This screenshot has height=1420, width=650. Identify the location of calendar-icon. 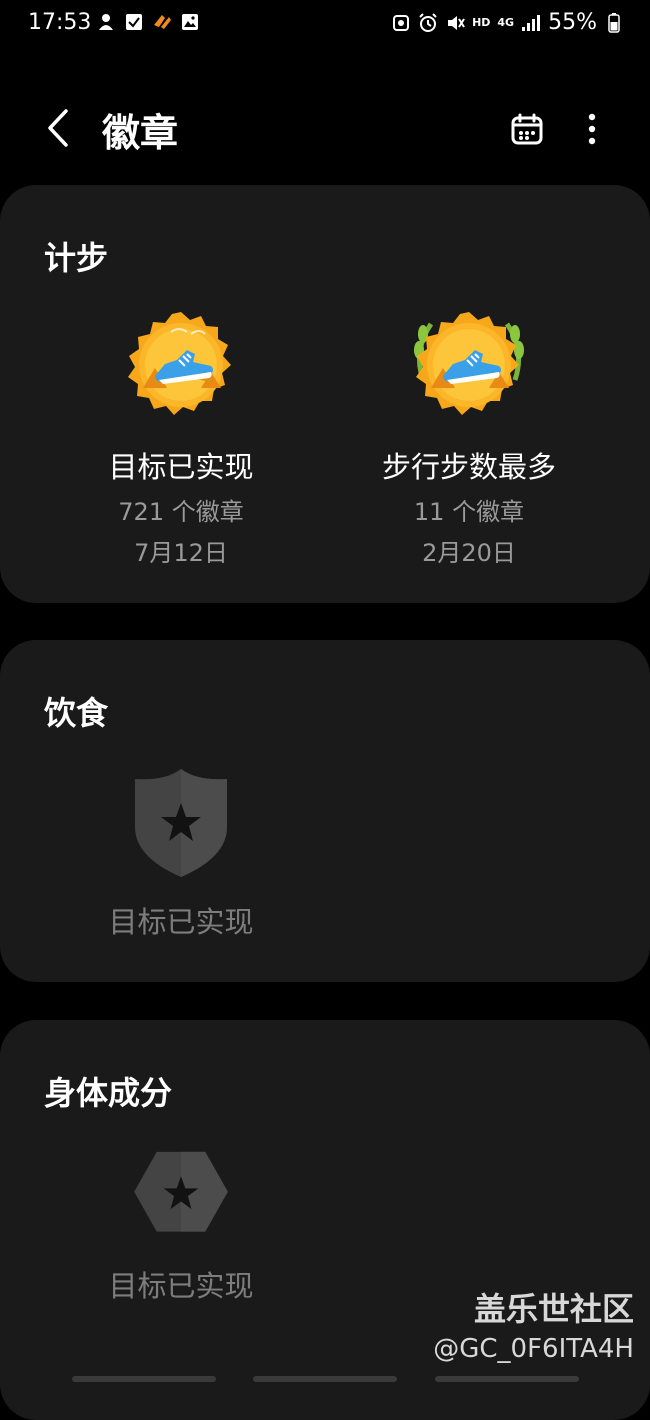
(527, 129).